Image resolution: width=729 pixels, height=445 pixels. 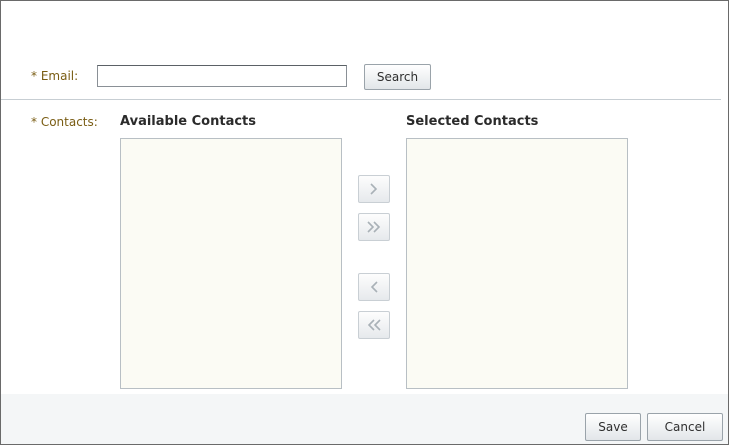 What do you see at coordinates (69, 122) in the screenshot?
I see `contacts-label-text: Contacts:` at bounding box center [69, 122].